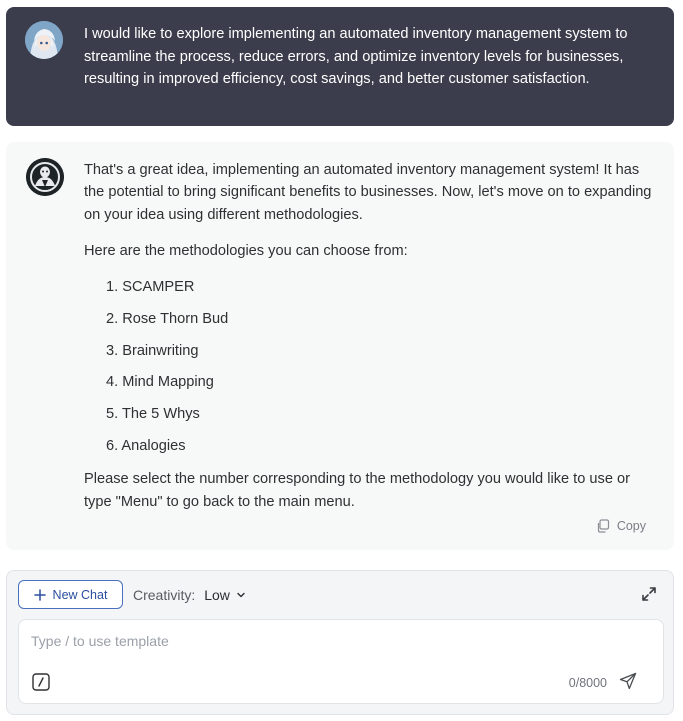 Image resolution: width=683 pixels, height=721 pixels. I want to click on list-item: 2. Rose Thorn Bud, so click(167, 318).